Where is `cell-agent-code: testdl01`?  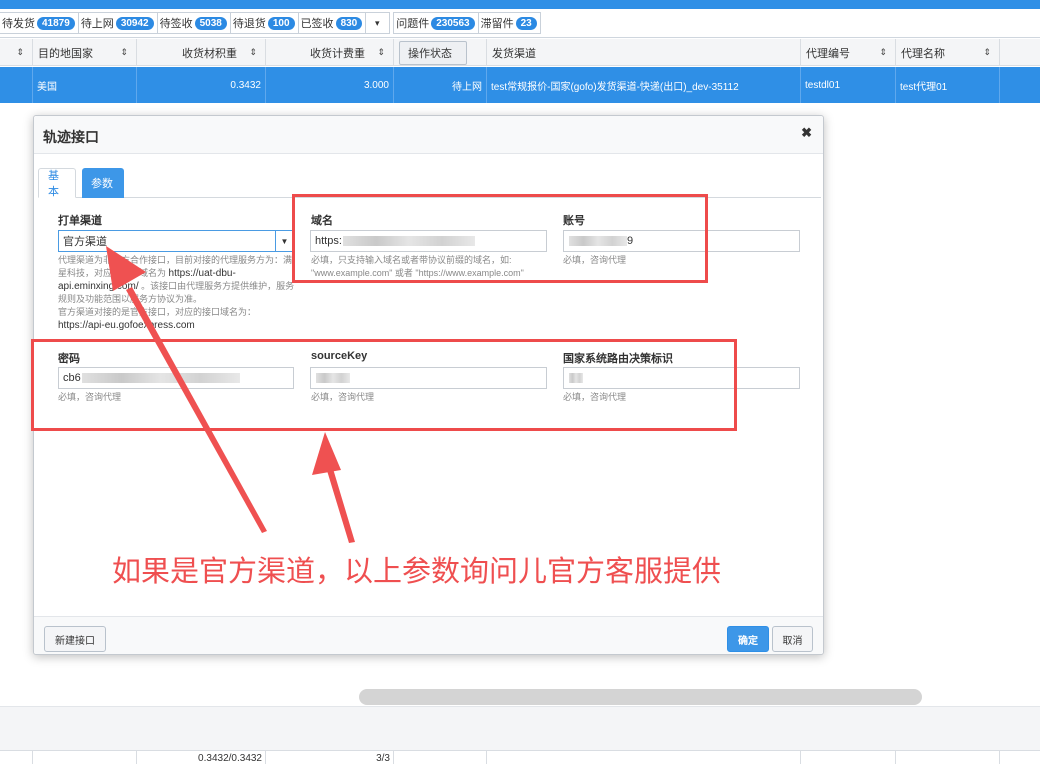
cell-agent-code: testdl01 is located at coordinates (848, 85).